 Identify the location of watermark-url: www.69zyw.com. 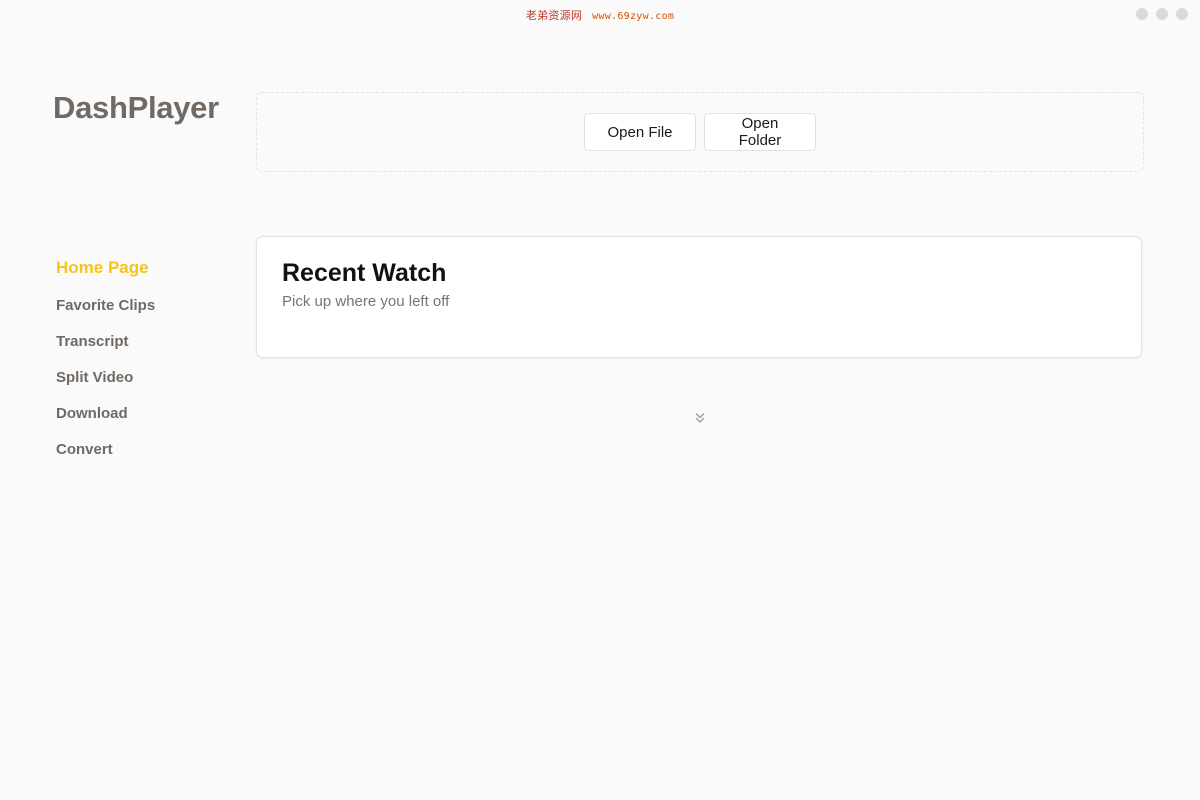
(633, 16).